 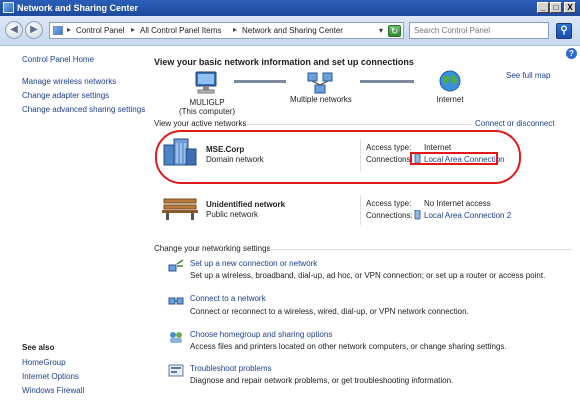 What do you see at coordinates (417, 215) in the screenshot?
I see `ethernet-icon` at bounding box center [417, 215].